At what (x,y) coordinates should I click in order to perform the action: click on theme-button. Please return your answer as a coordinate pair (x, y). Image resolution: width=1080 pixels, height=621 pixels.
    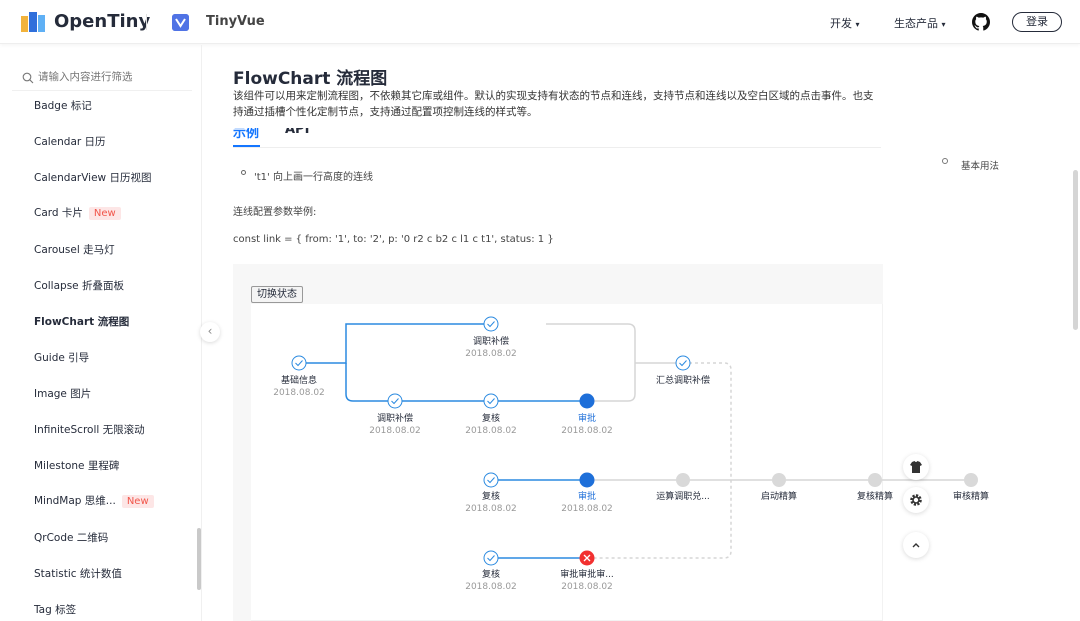
    Looking at the image, I should click on (916, 467).